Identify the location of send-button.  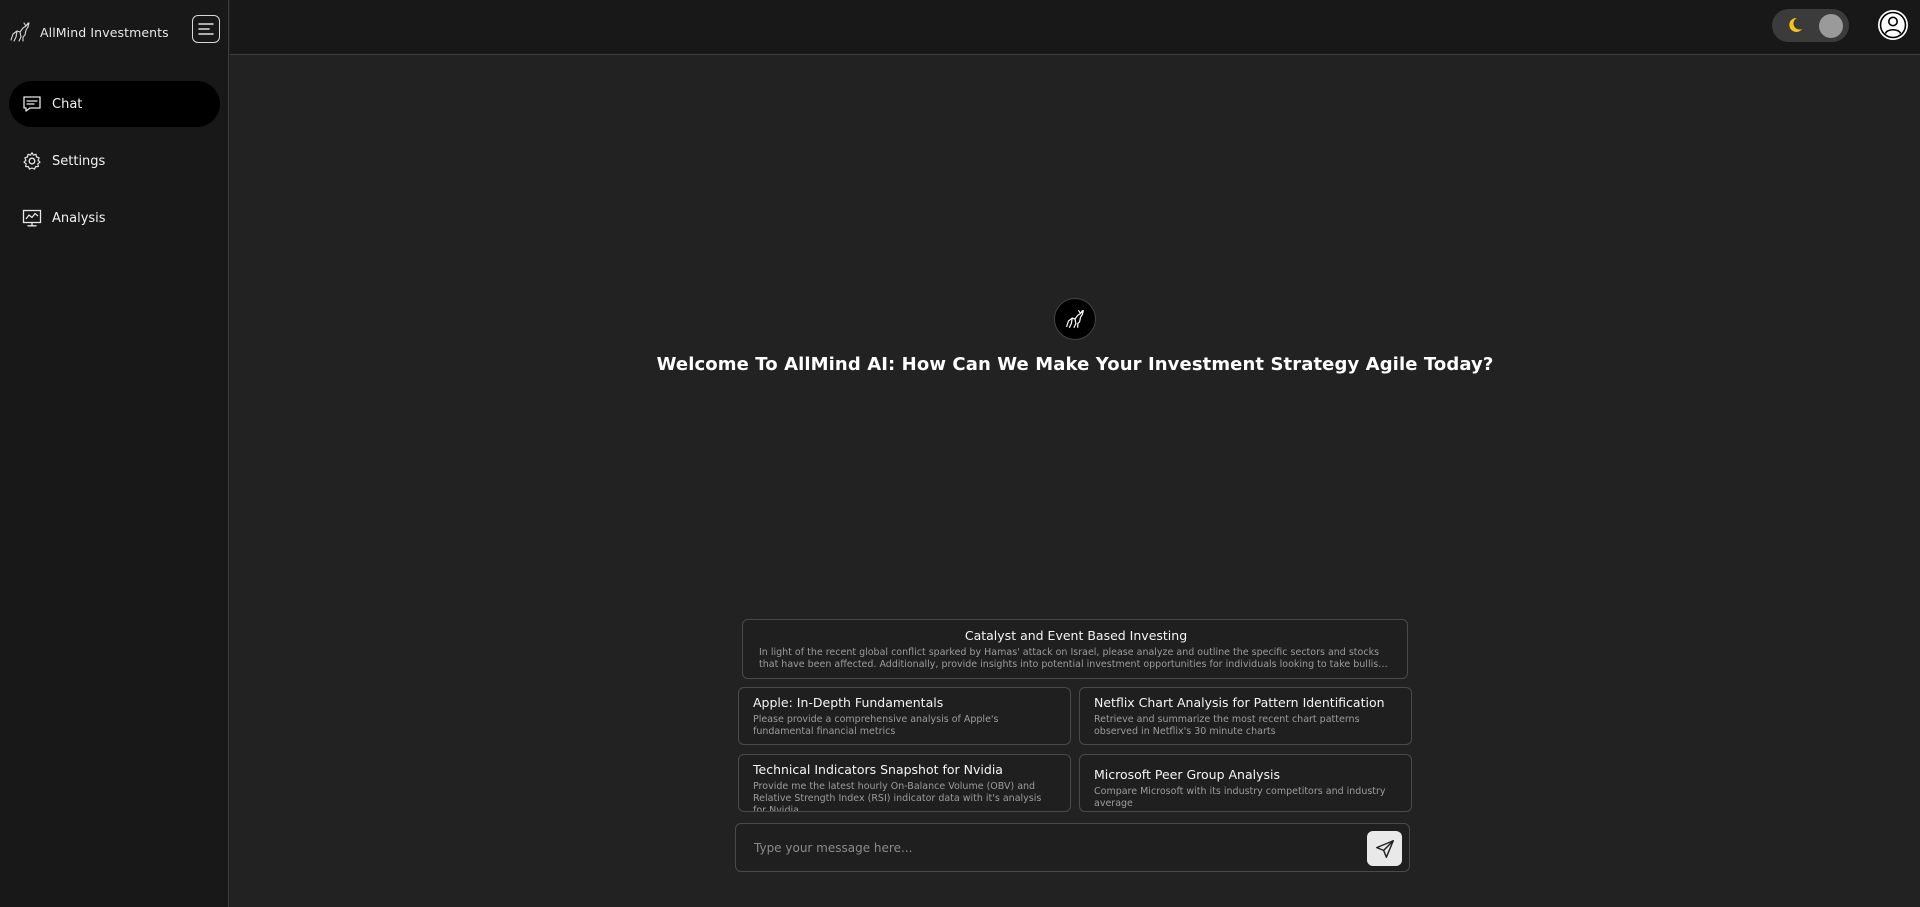
(1384, 848).